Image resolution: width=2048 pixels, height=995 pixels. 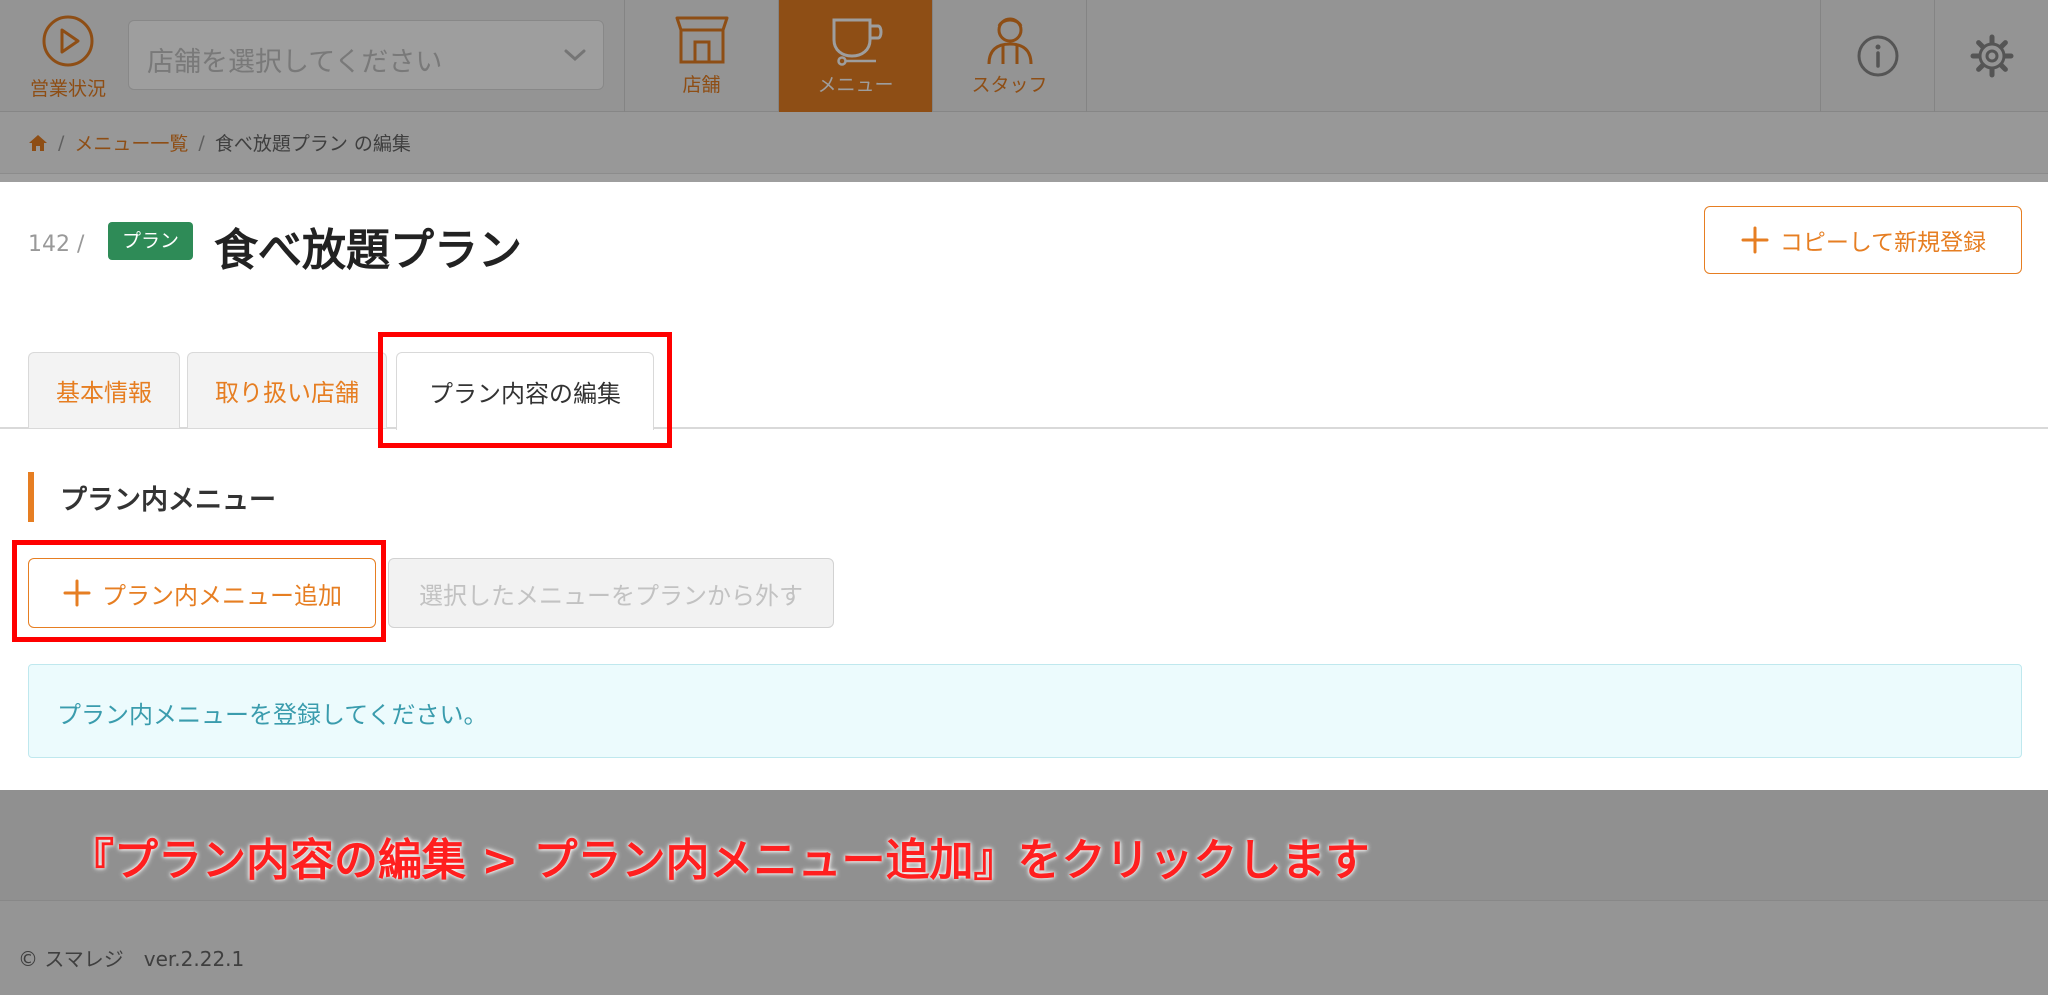 What do you see at coordinates (168, 500) in the screenshot?
I see `section-title: プラン内メニュー` at bounding box center [168, 500].